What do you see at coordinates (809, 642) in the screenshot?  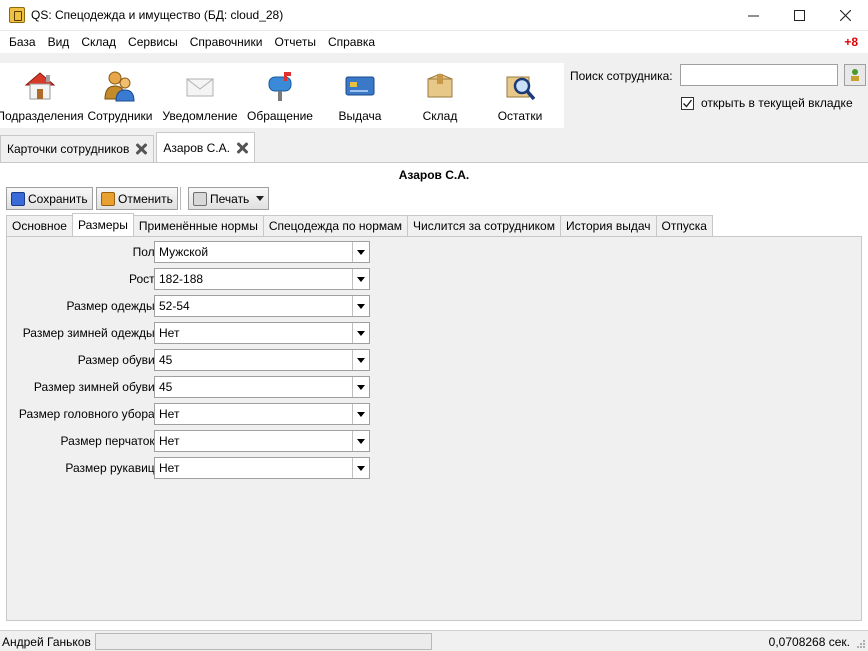 I see `query-time: 0,0708268 сек.` at bounding box center [809, 642].